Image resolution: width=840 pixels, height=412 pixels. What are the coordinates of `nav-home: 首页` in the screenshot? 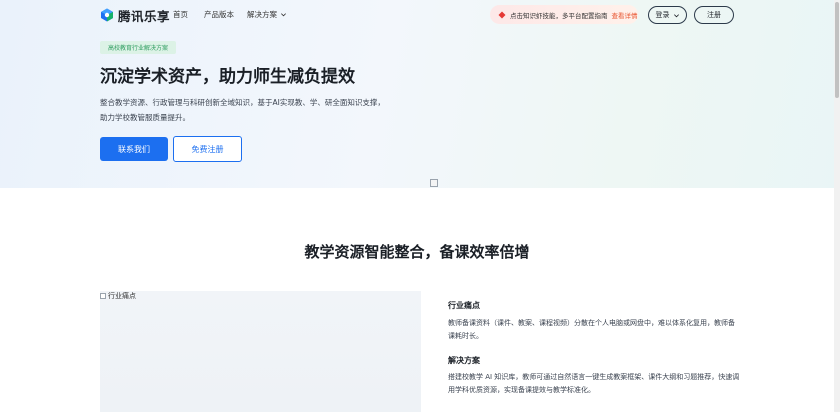 It's located at (180, 14).